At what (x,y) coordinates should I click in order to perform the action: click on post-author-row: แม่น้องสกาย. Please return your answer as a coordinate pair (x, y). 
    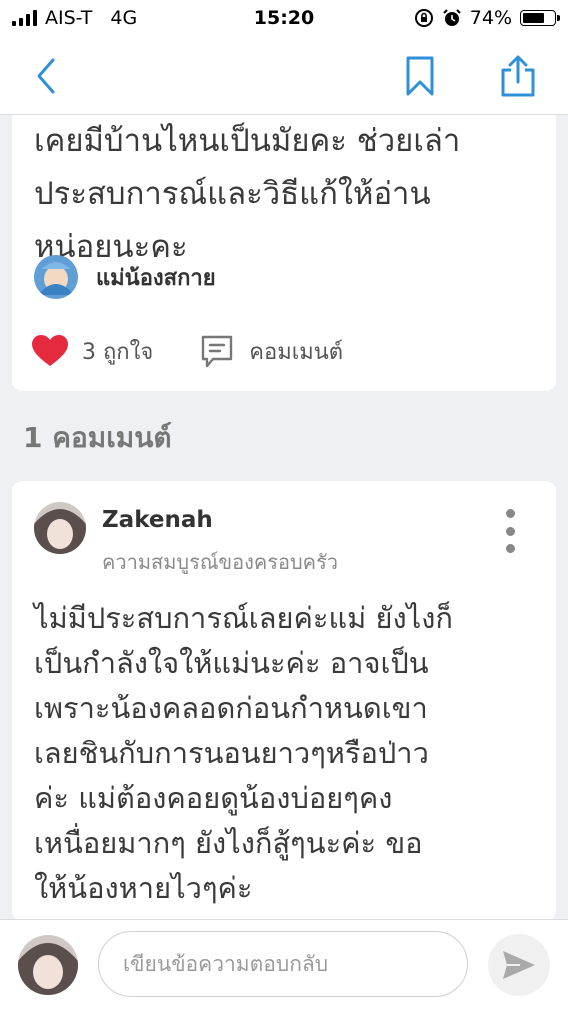
    Looking at the image, I should click on (125, 277).